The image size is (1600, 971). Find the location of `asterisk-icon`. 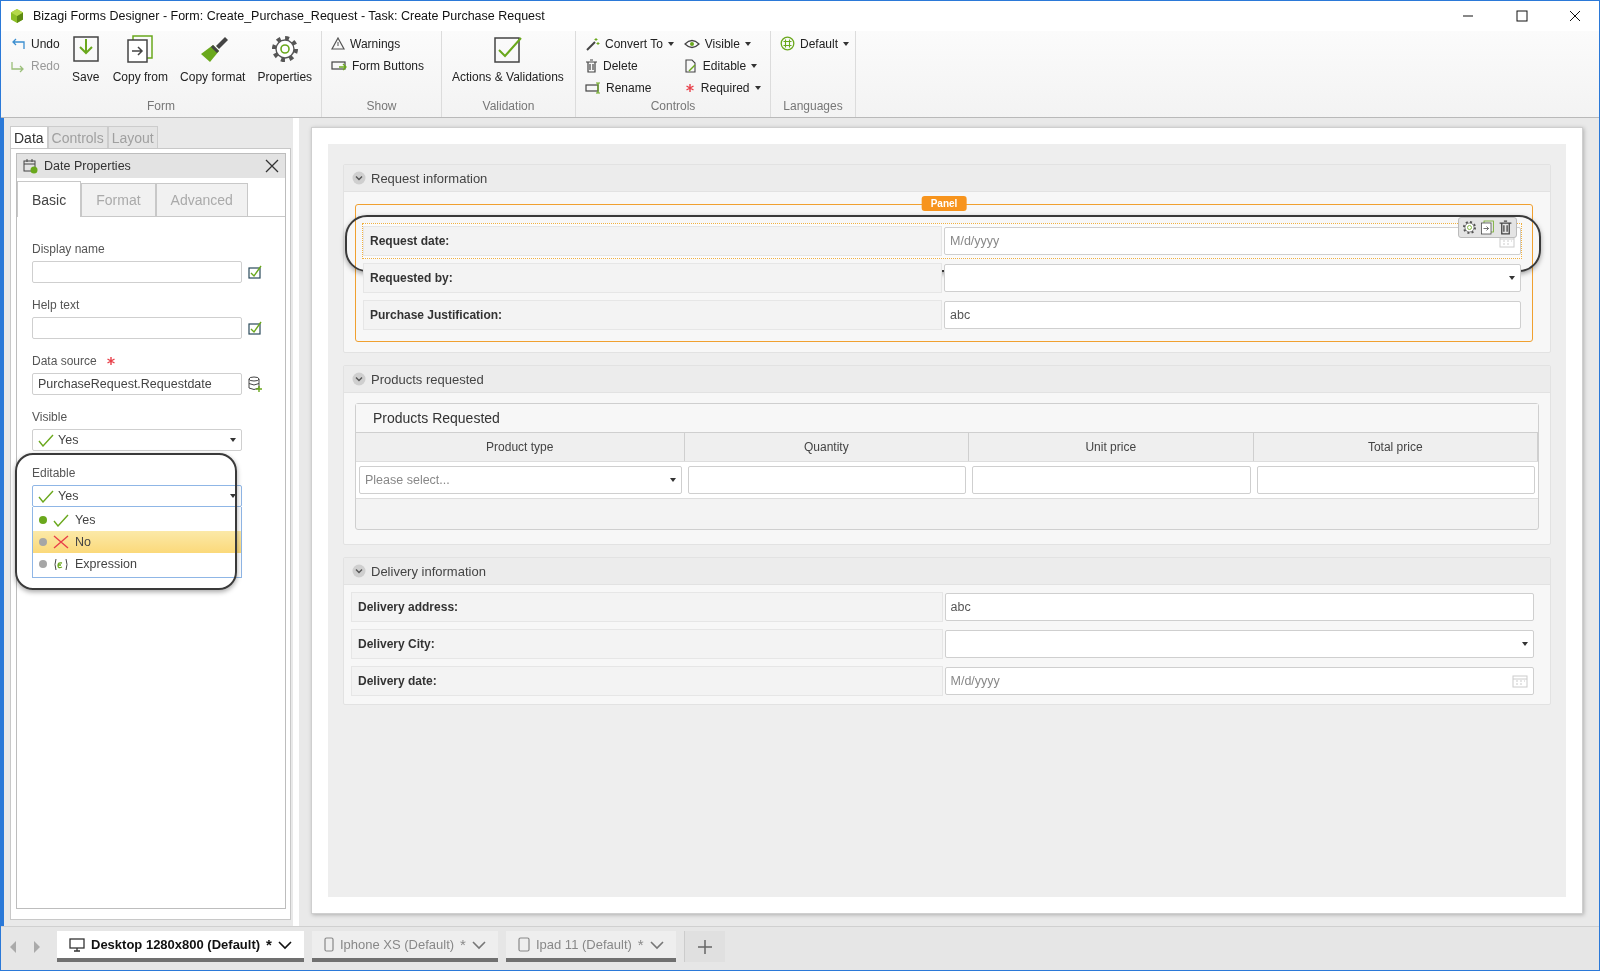

asterisk-icon is located at coordinates (689, 87).